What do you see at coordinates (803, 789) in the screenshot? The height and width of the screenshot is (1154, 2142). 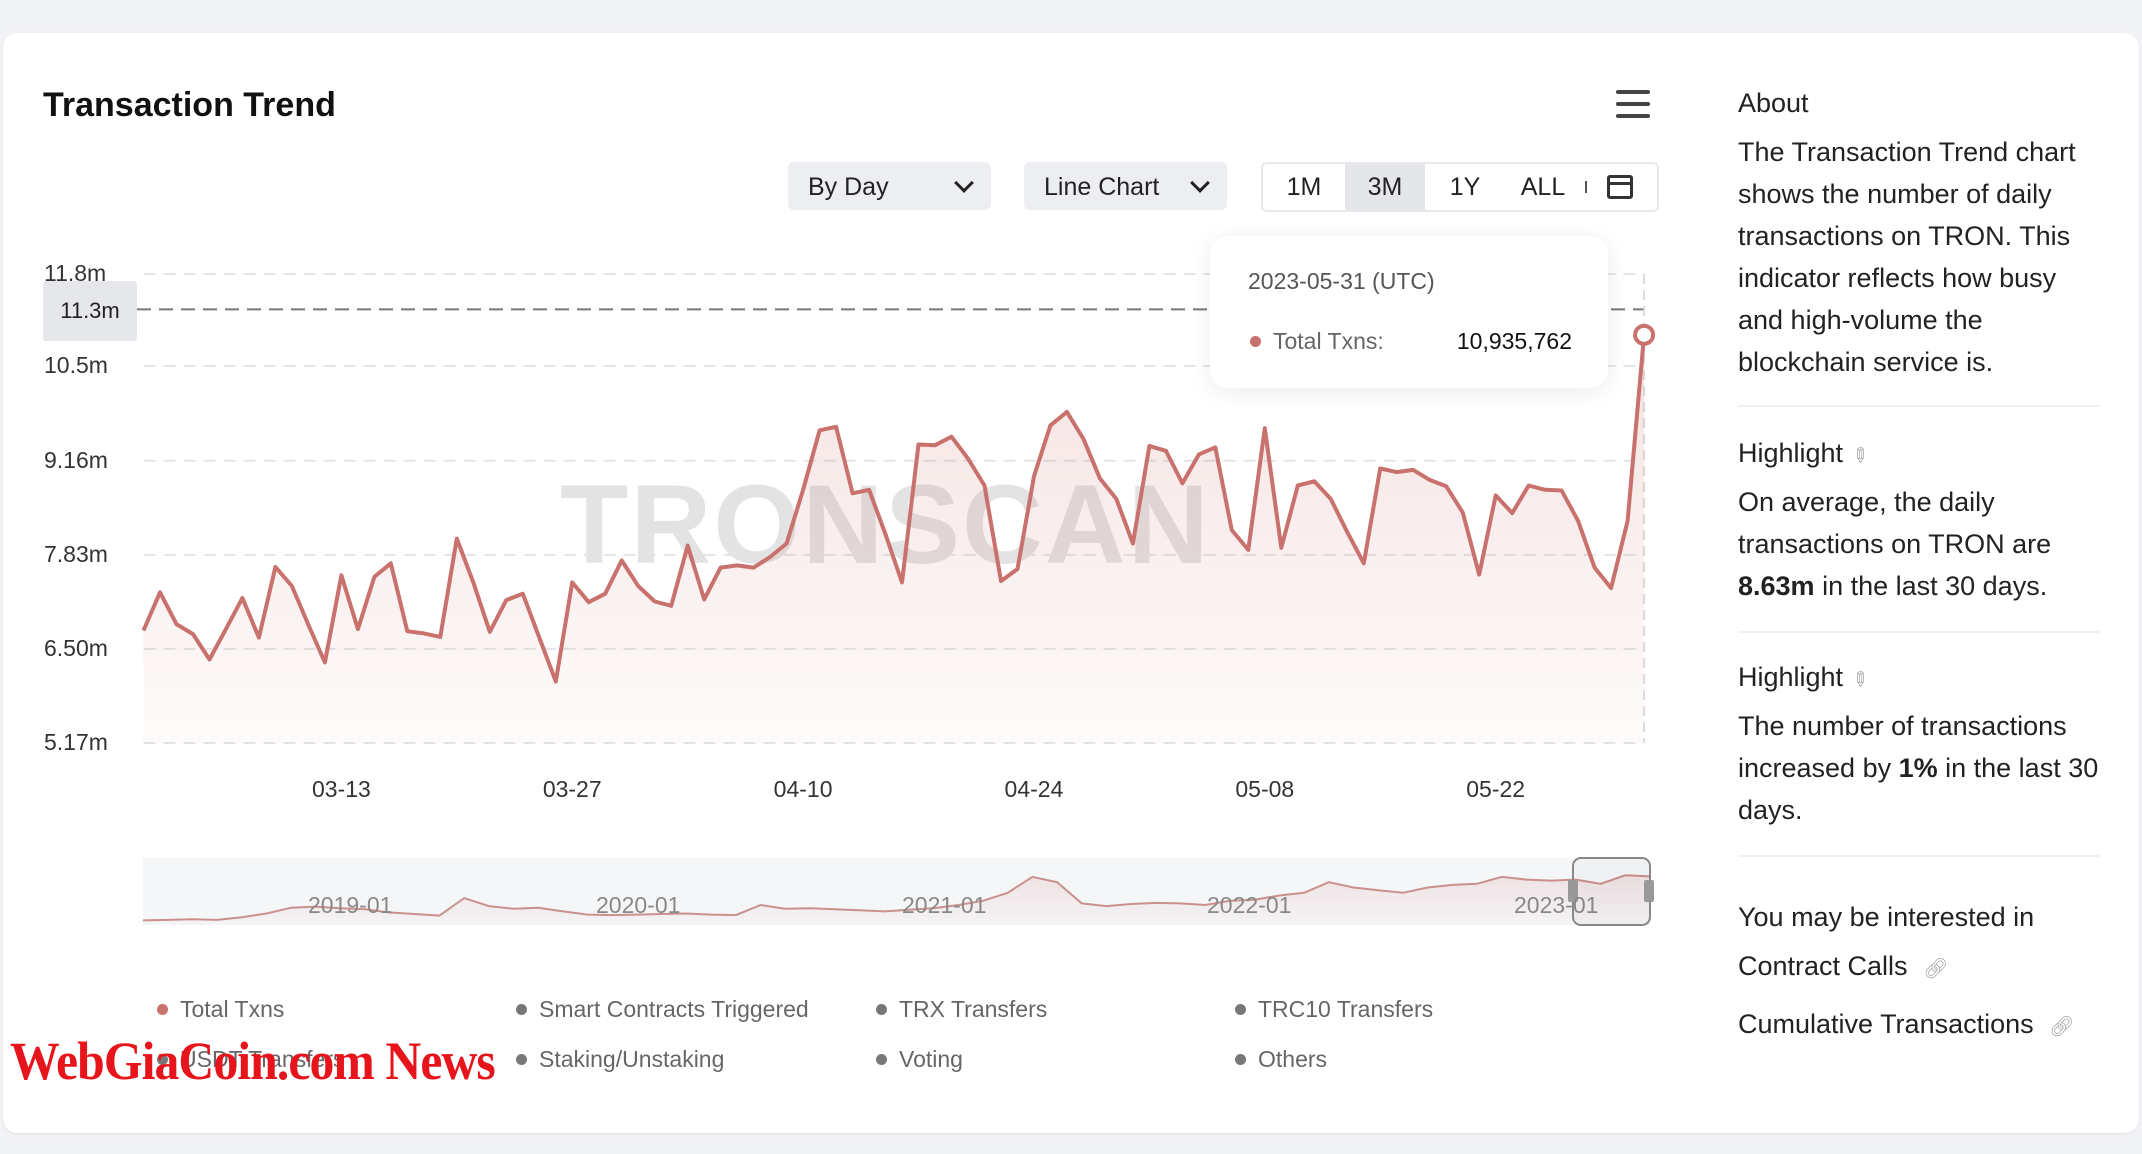 I see `x-tick-label: 04-10` at bounding box center [803, 789].